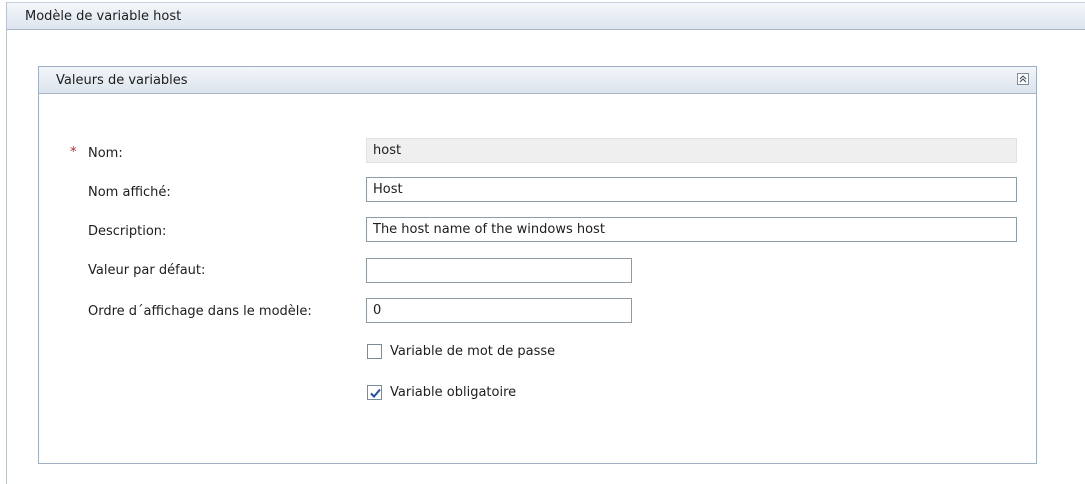  Describe the element at coordinates (499, 270) in the screenshot. I see `default-value-field` at that location.